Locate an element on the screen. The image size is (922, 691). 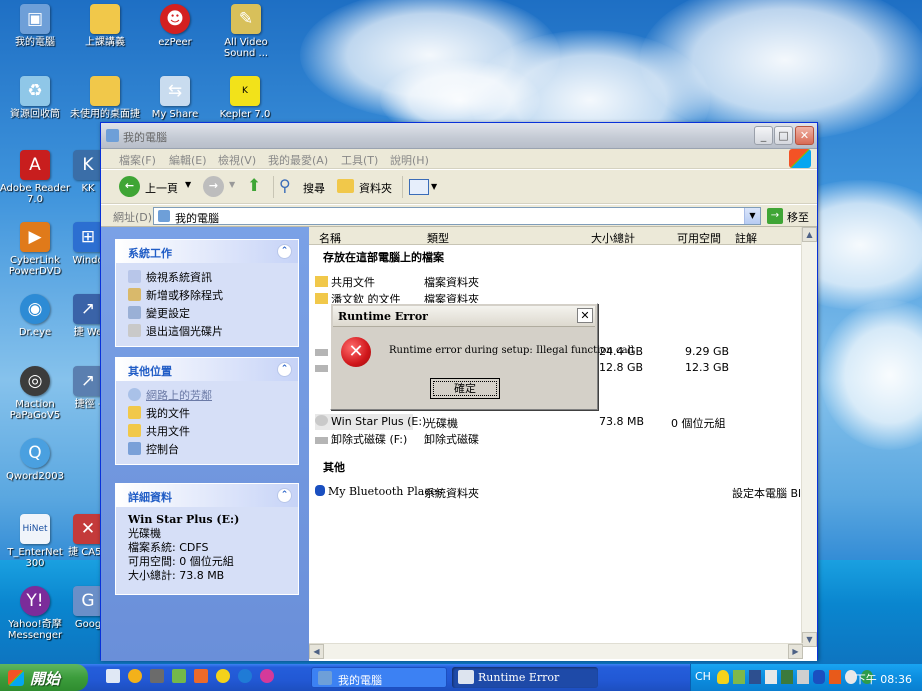
scroll-left-icon: ◀ is located at coordinates (316, 651).